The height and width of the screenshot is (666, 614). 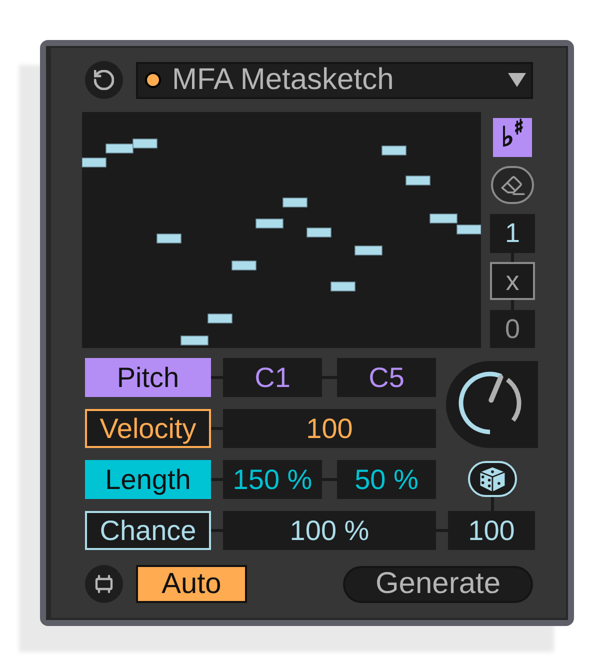 What do you see at coordinates (272, 377) in the screenshot?
I see `number-box: C1` at bounding box center [272, 377].